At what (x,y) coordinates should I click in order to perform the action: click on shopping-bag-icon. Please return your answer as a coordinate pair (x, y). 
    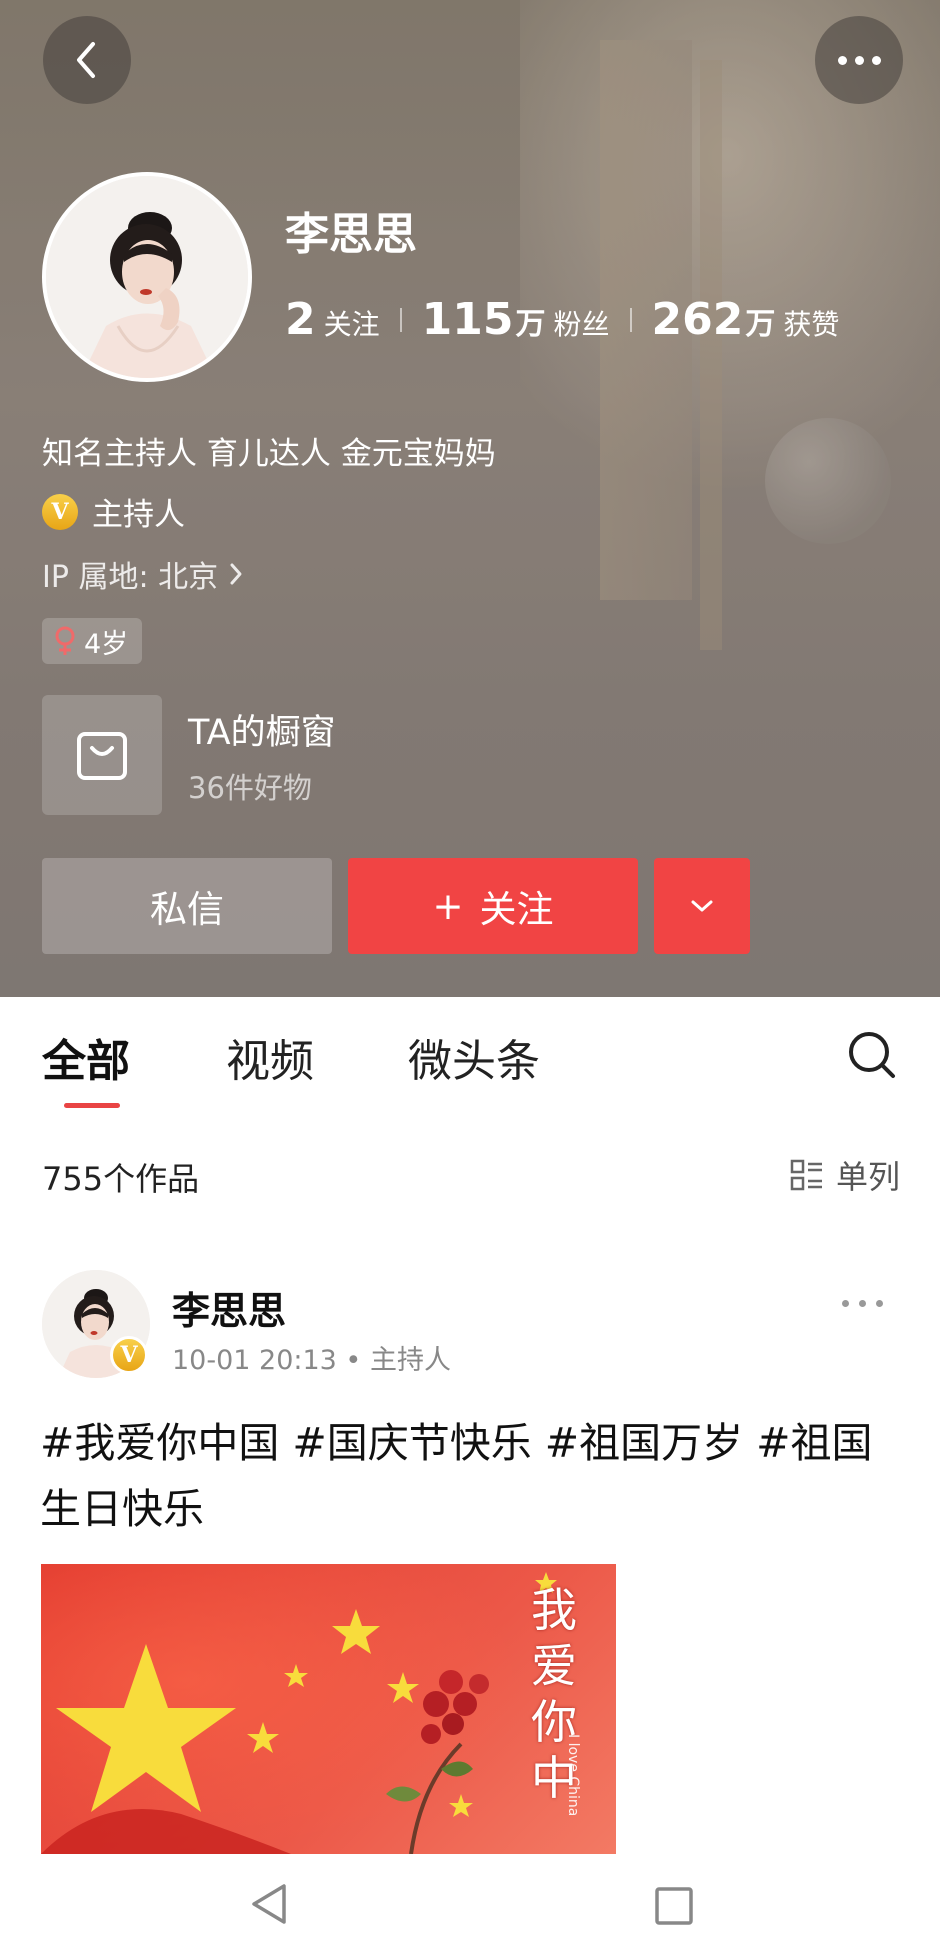
    Looking at the image, I should click on (102, 756).